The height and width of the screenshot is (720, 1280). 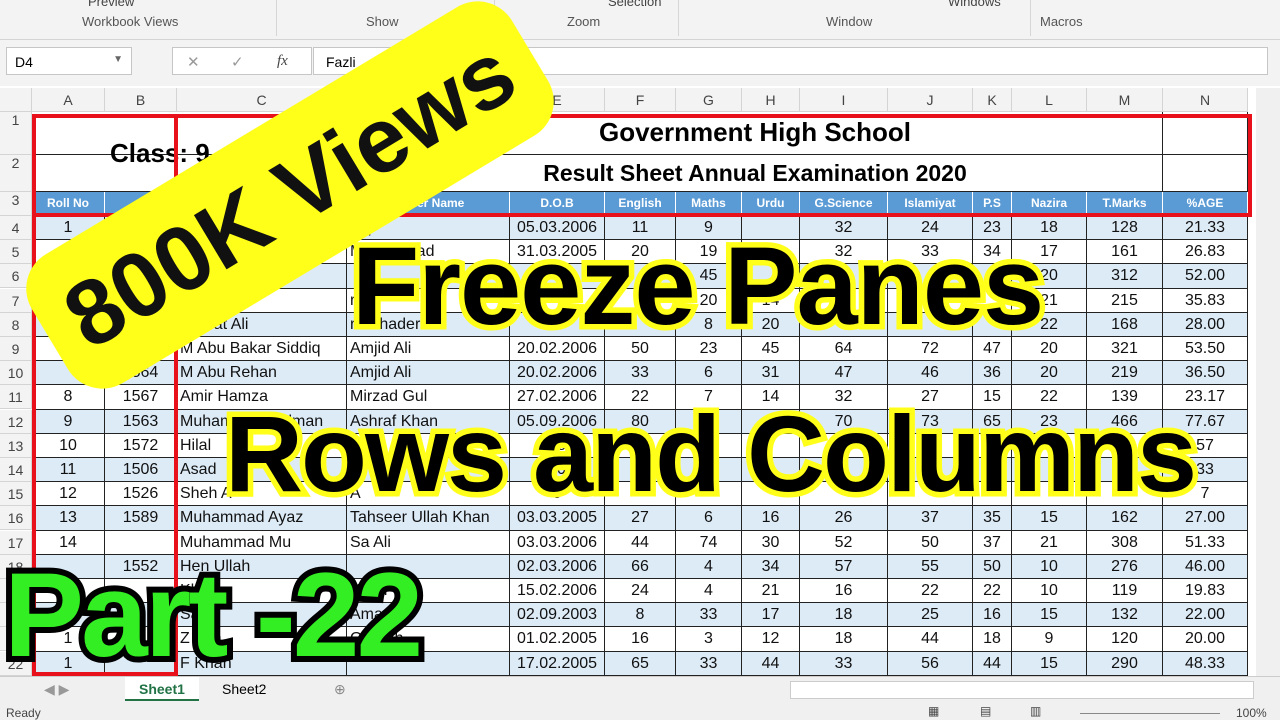 What do you see at coordinates (557, 566) in the screenshot?
I see `table-cell: 02.03.2006` at bounding box center [557, 566].